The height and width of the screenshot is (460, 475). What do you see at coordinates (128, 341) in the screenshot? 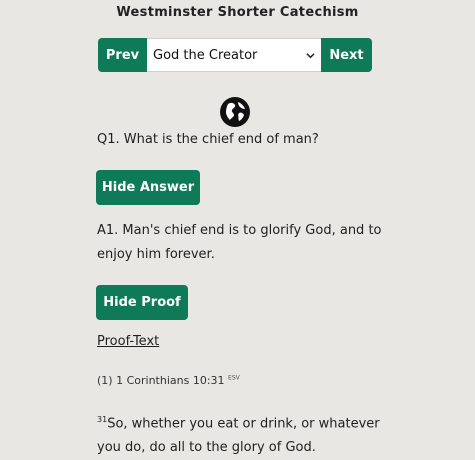
I see `proof-text-heading: Proof-Text` at bounding box center [128, 341].